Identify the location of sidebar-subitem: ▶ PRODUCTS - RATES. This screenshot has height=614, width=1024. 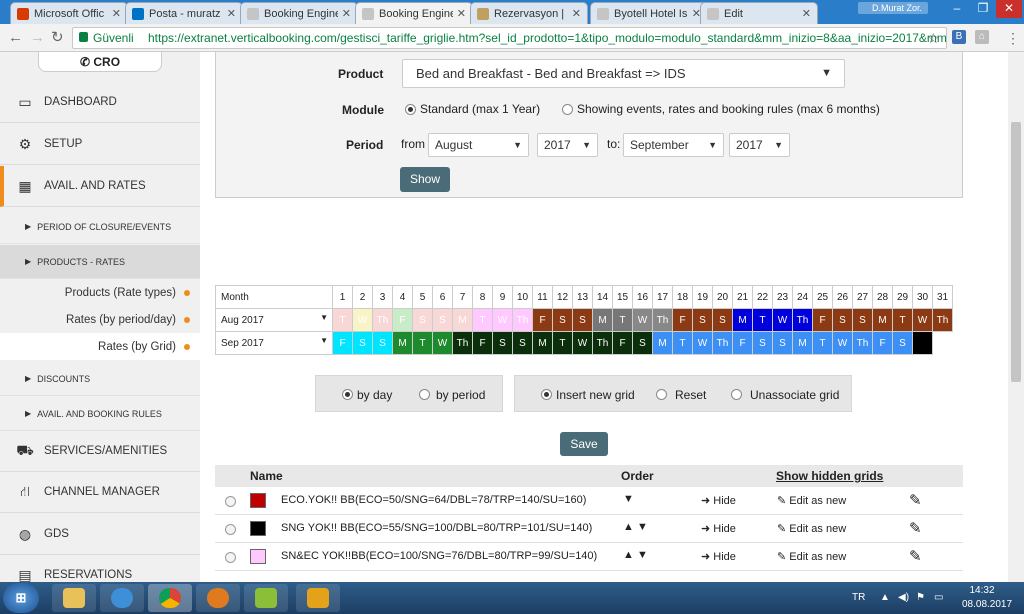
(100, 262).